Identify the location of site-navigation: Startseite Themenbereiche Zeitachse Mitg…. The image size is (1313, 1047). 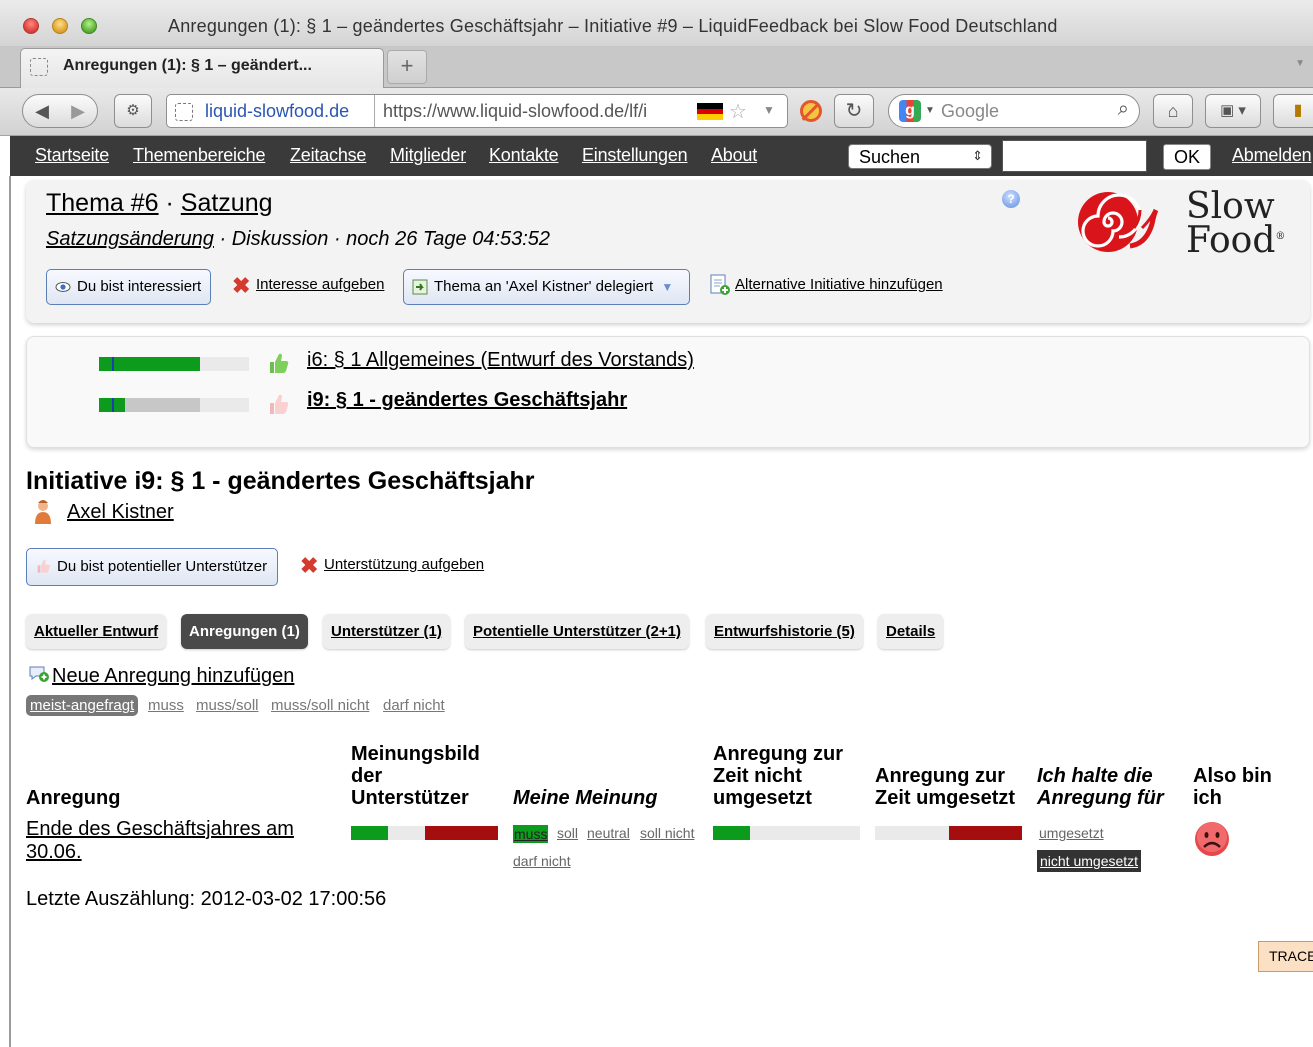
(661, 156).